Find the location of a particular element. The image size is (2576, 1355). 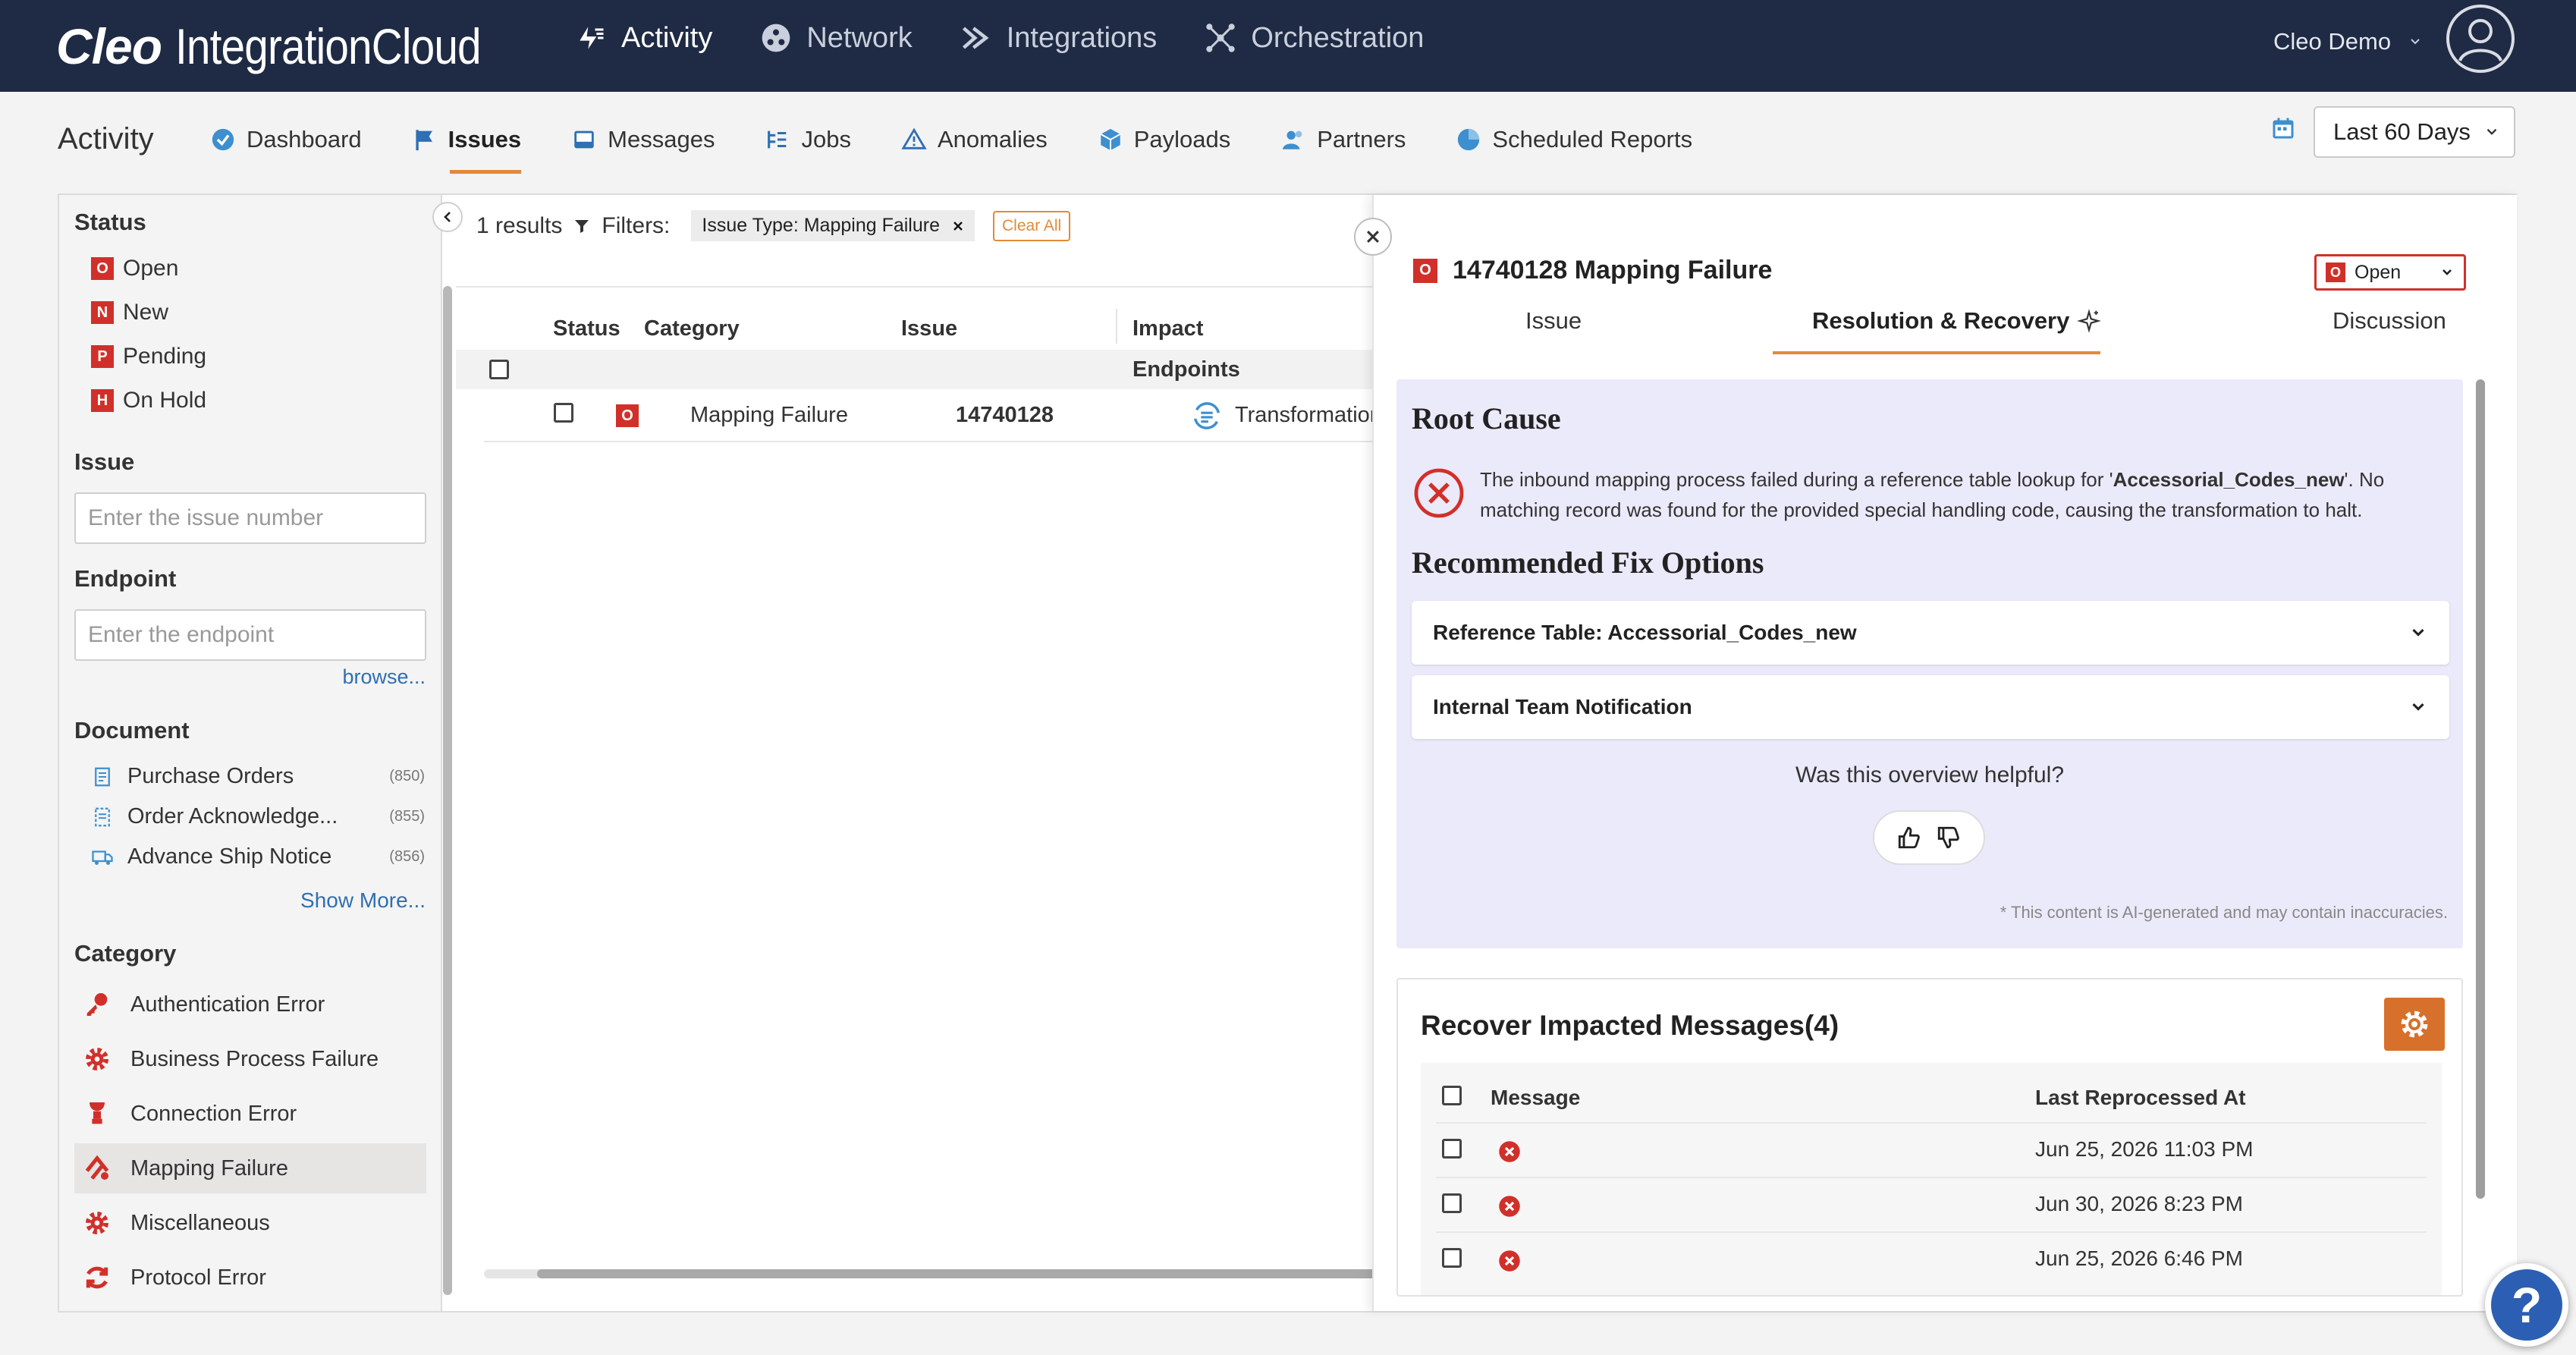

issue-number-input is located at coordinates (250, 518).